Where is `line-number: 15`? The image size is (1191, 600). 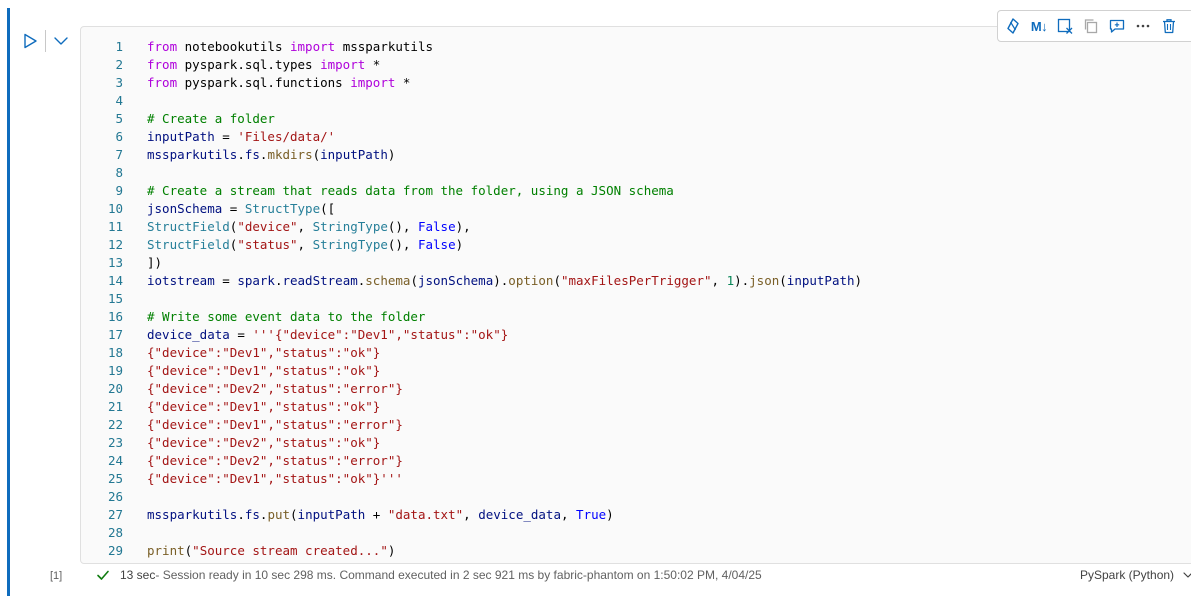
line-number: 15 is located at coordinates (115, 298).